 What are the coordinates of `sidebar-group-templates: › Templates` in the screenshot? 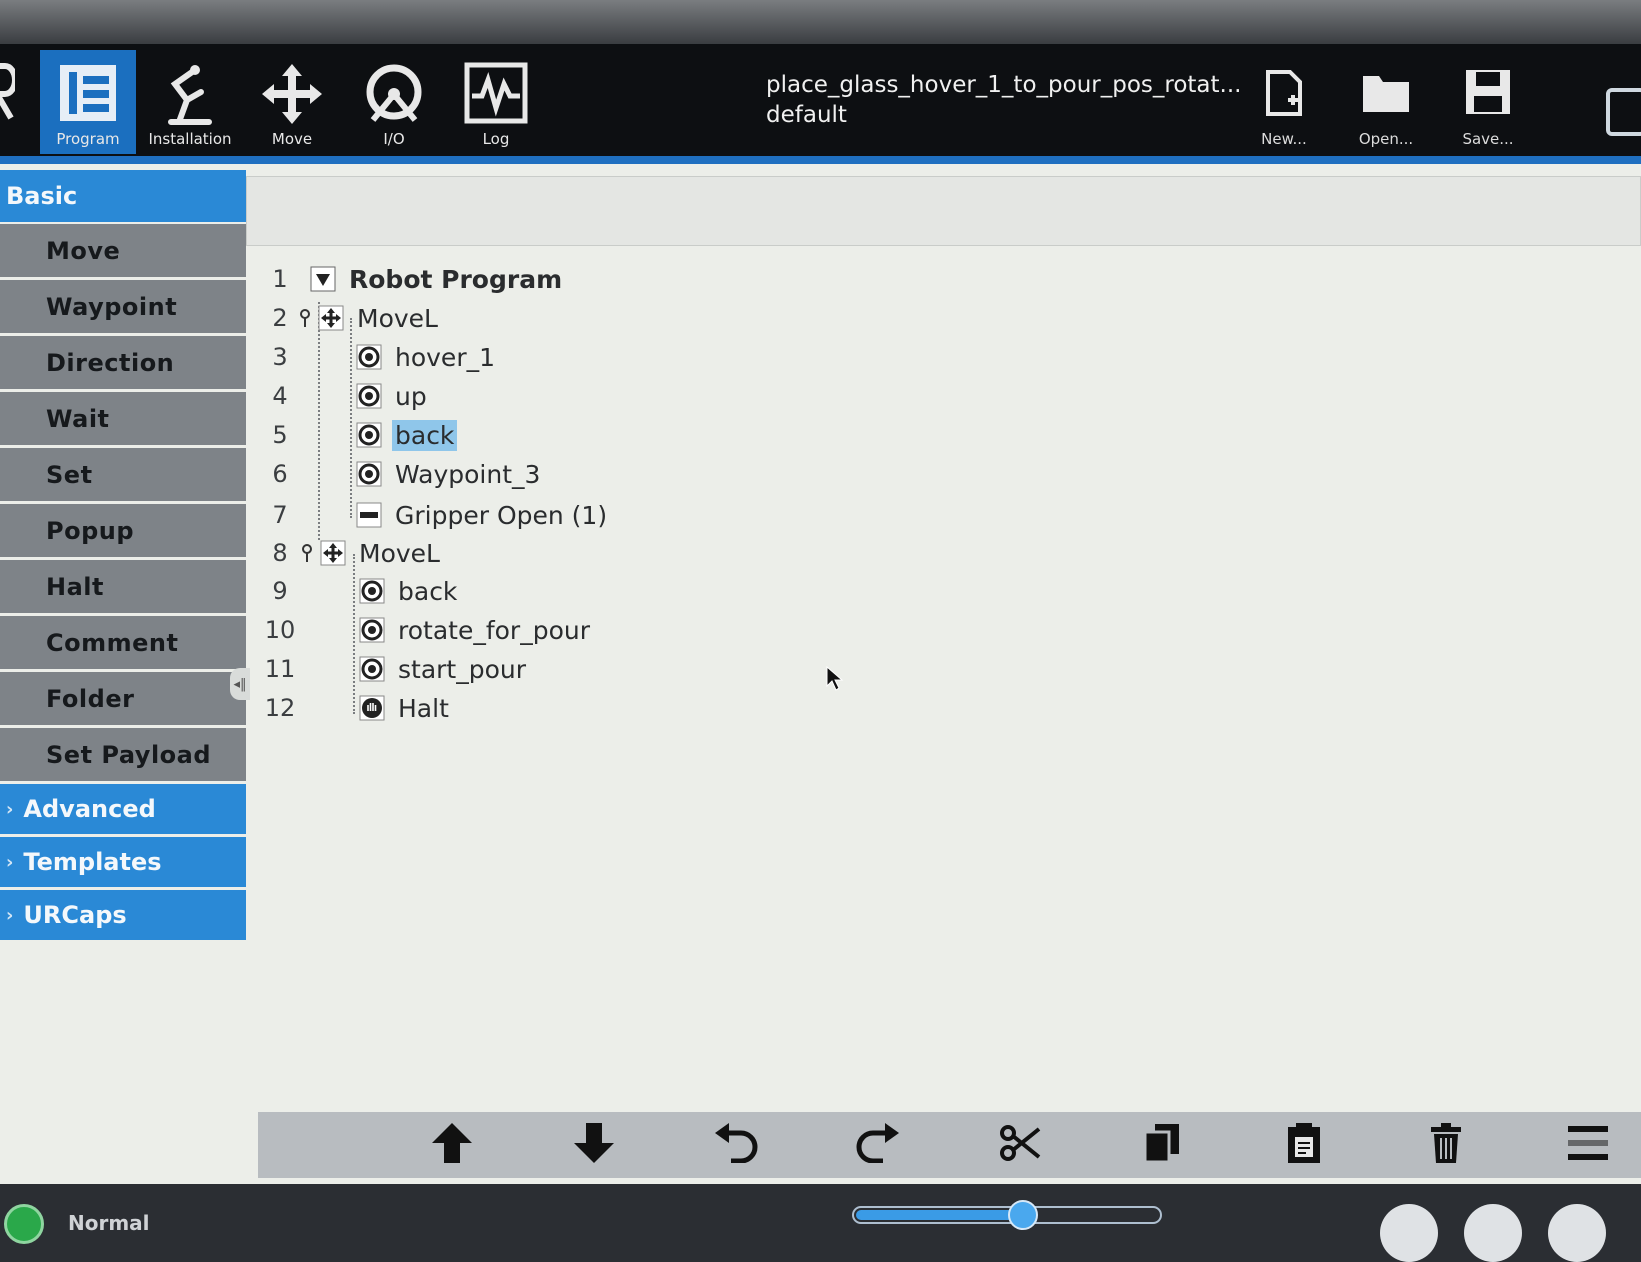 It's located at (123, 862).